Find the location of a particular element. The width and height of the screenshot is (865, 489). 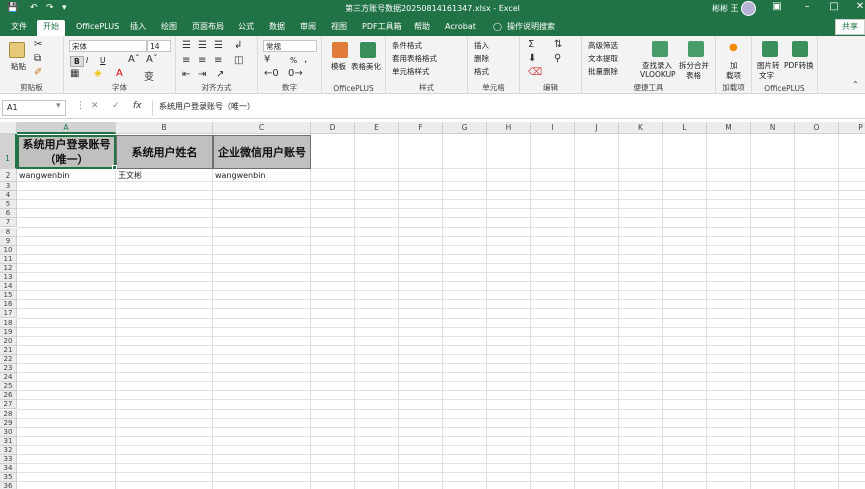

insert-function-icon: fx is located at coordinates (137, 106).